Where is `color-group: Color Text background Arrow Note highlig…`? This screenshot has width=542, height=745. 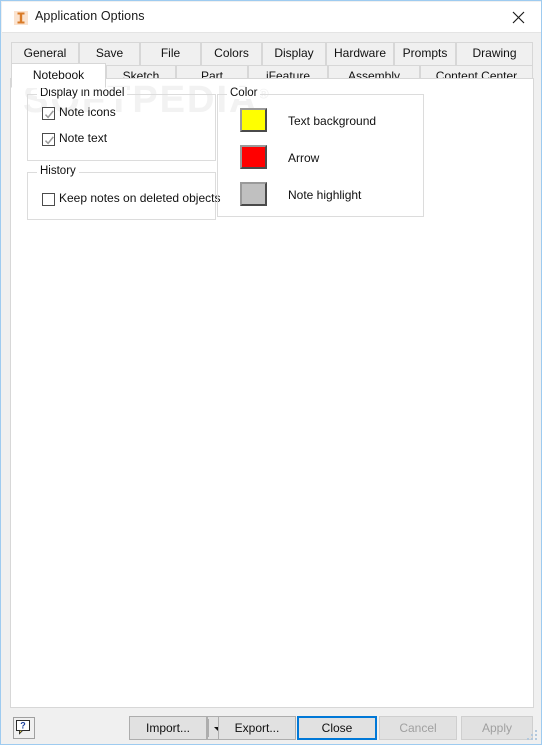
color-group: Color Text background Arrow Note highlig… is located at coordinates (320, 152).